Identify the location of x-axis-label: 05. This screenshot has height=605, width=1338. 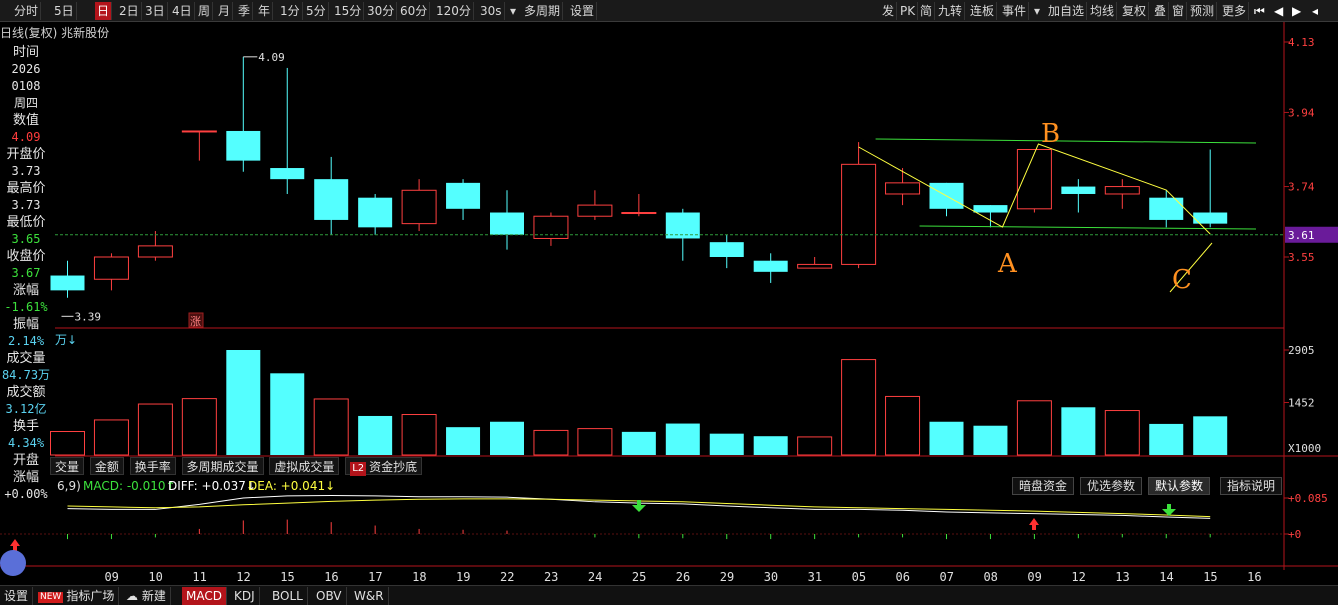
(859, 577).